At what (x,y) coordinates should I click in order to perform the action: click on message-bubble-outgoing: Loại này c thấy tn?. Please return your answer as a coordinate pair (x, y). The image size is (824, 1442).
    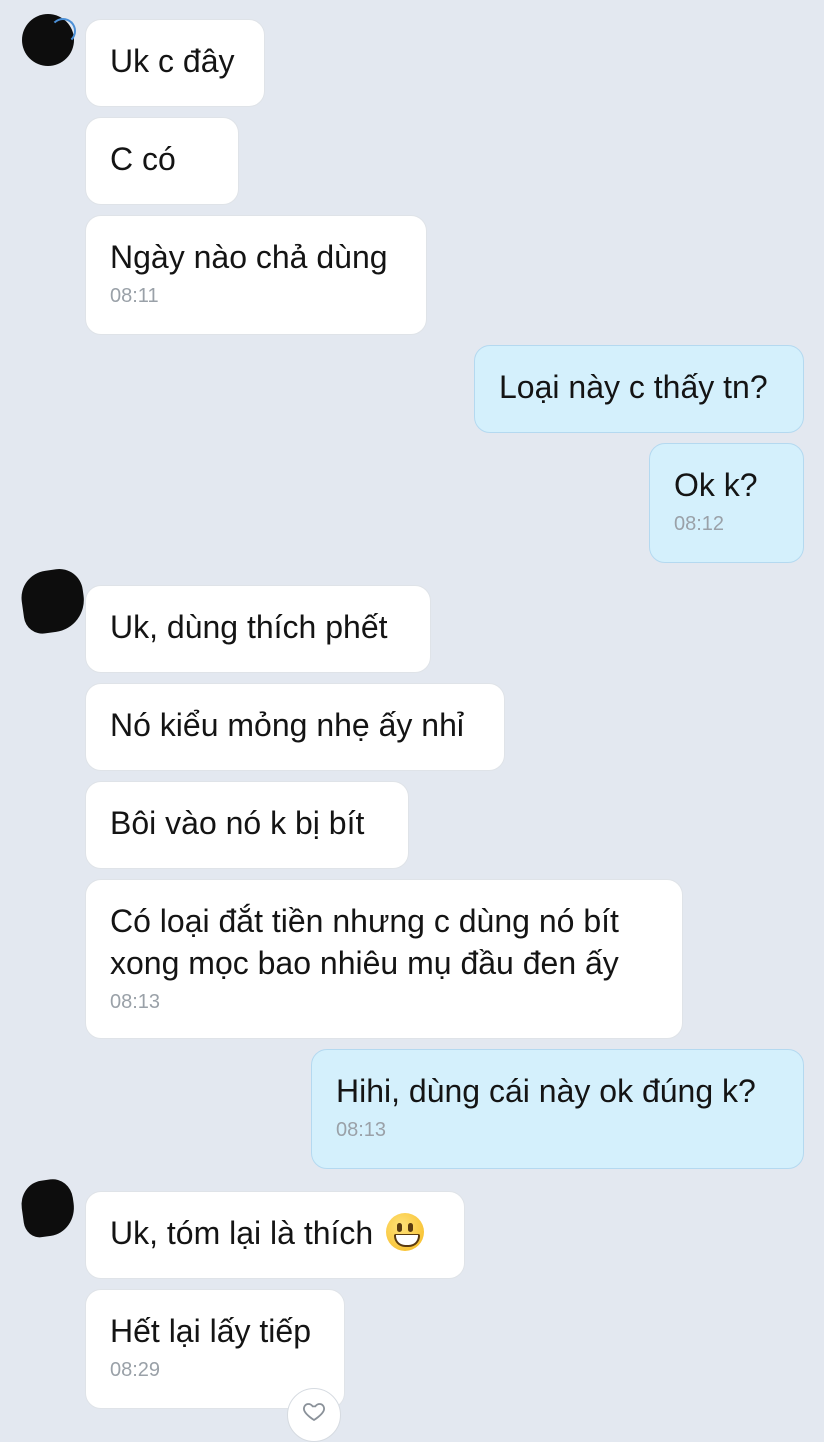
    Looking at the image, I should click on (639, 389).